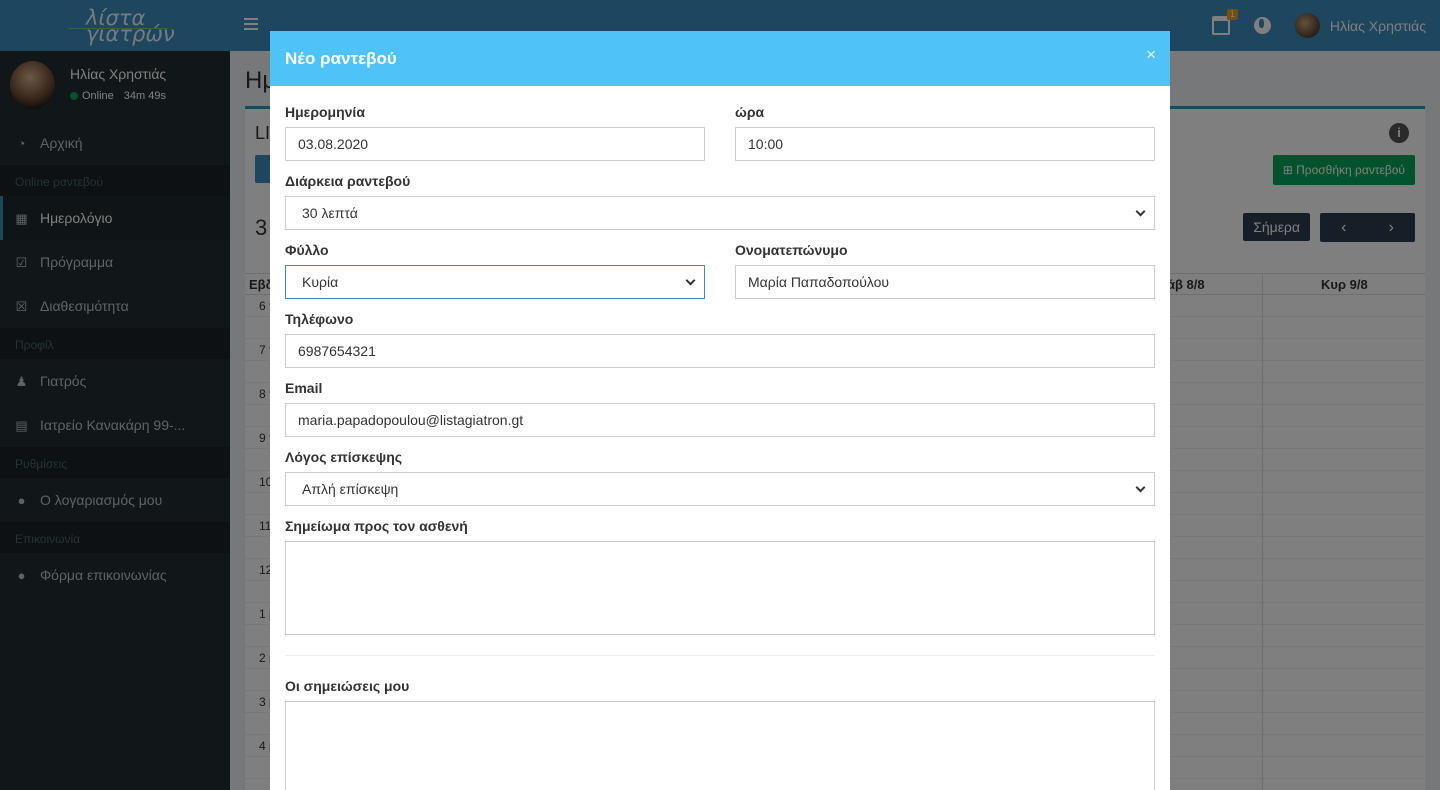  I want to click on fullname-field: Μαρία Παπαδοπούλου, so click(945, 282).